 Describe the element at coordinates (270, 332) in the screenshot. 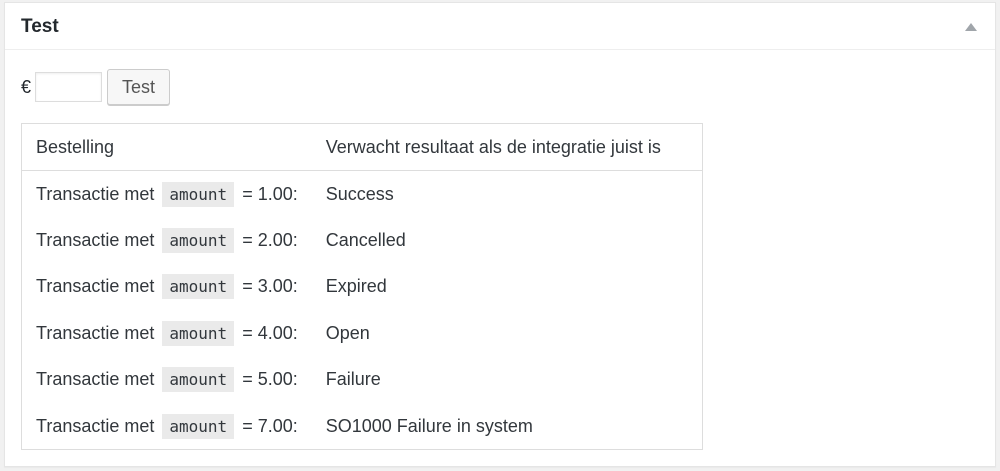

I see `order-suffix: = 4.00:` at that location.